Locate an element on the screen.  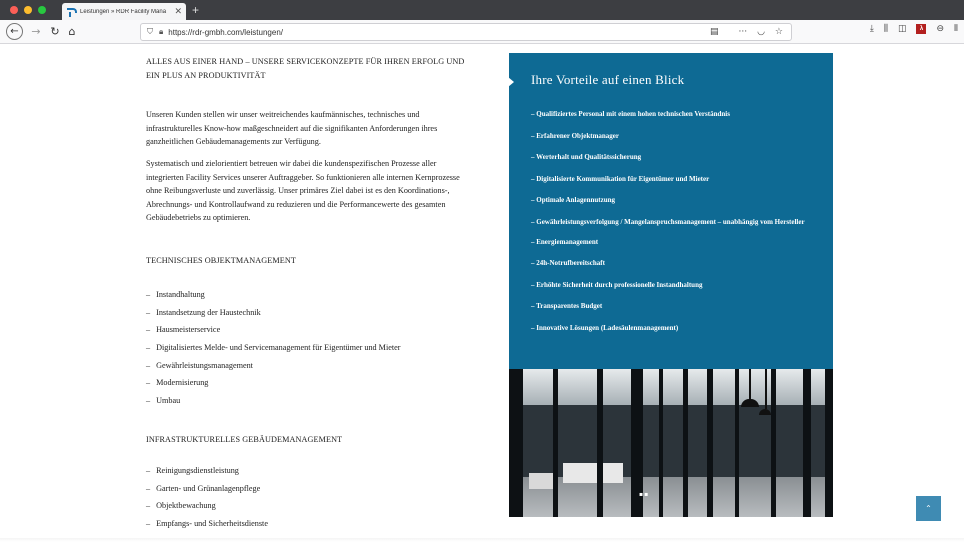
back-icon: ← is located at coordinates (14, 31).